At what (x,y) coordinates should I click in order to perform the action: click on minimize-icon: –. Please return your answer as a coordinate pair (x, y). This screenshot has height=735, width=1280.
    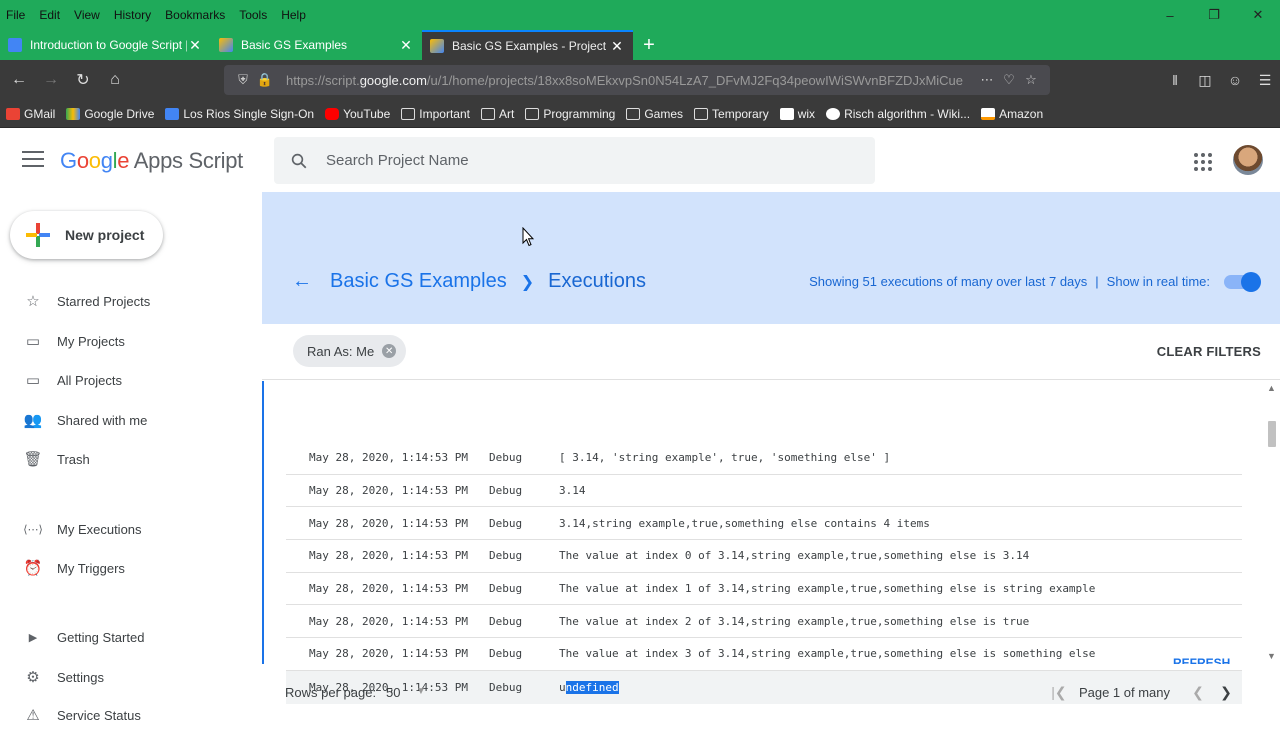
    Looking at the image, I should click on (1170, 15).